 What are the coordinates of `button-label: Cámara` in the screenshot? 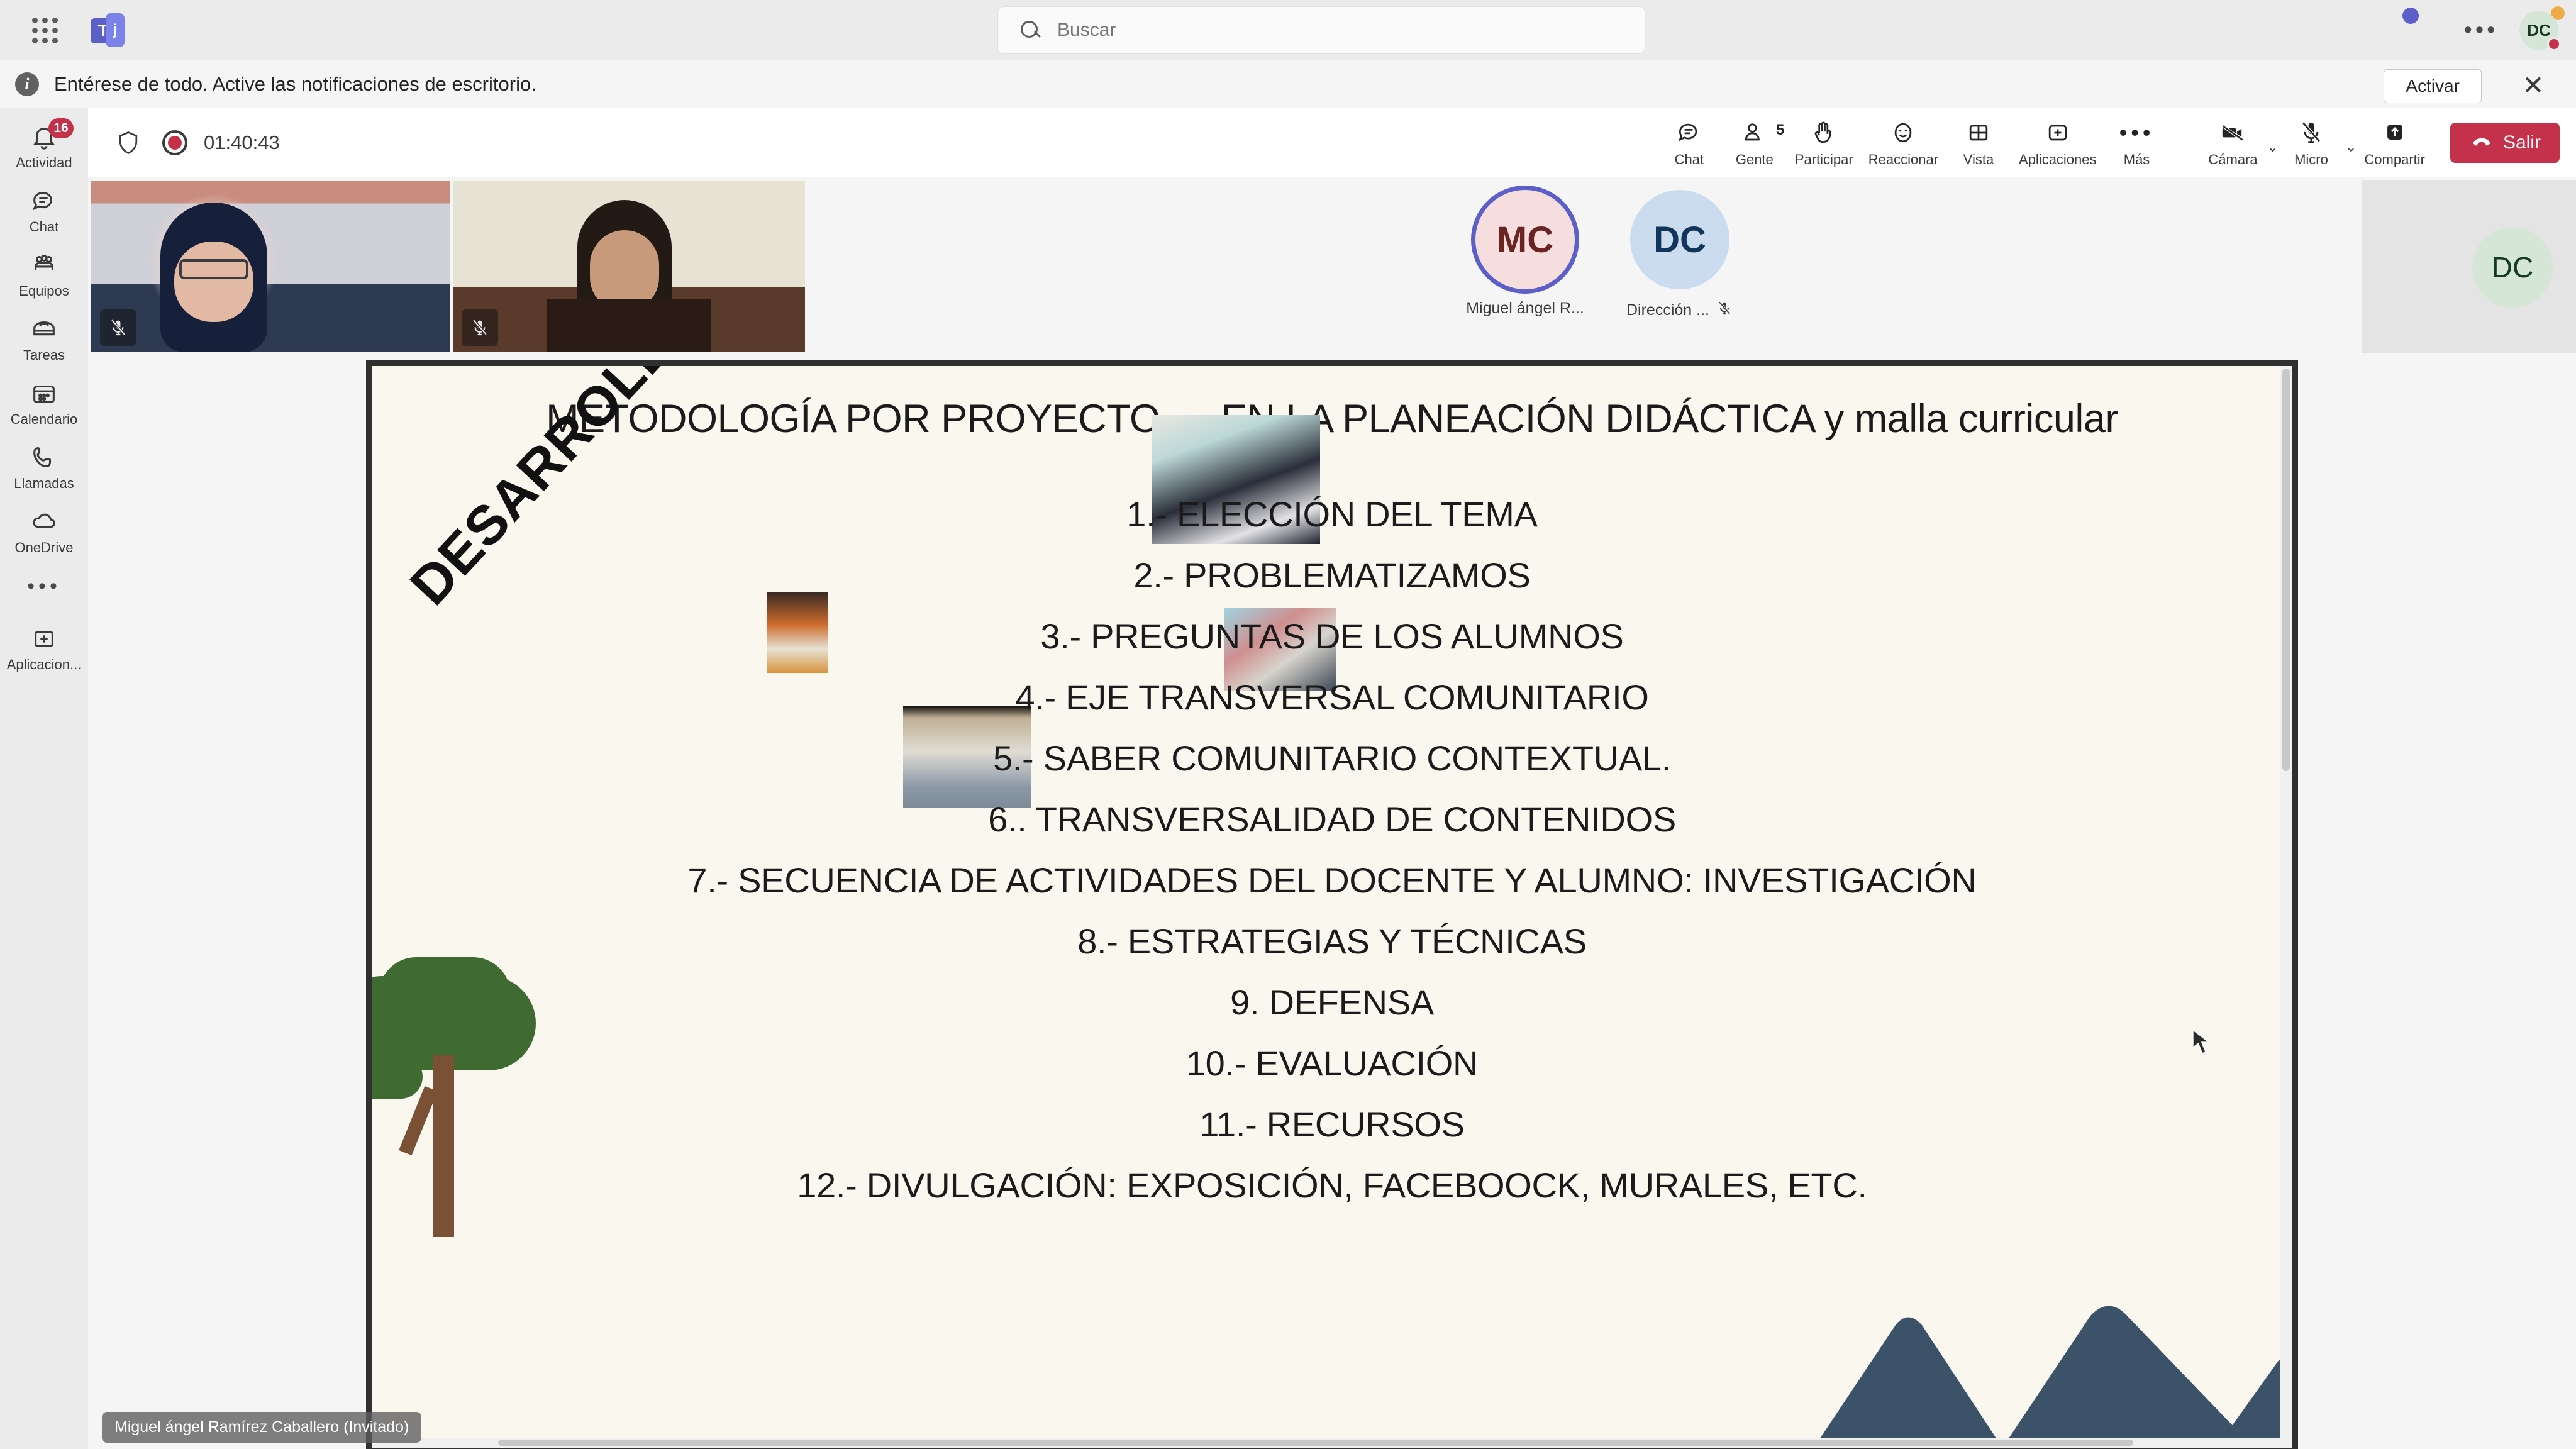 It's located at (2233, 159).